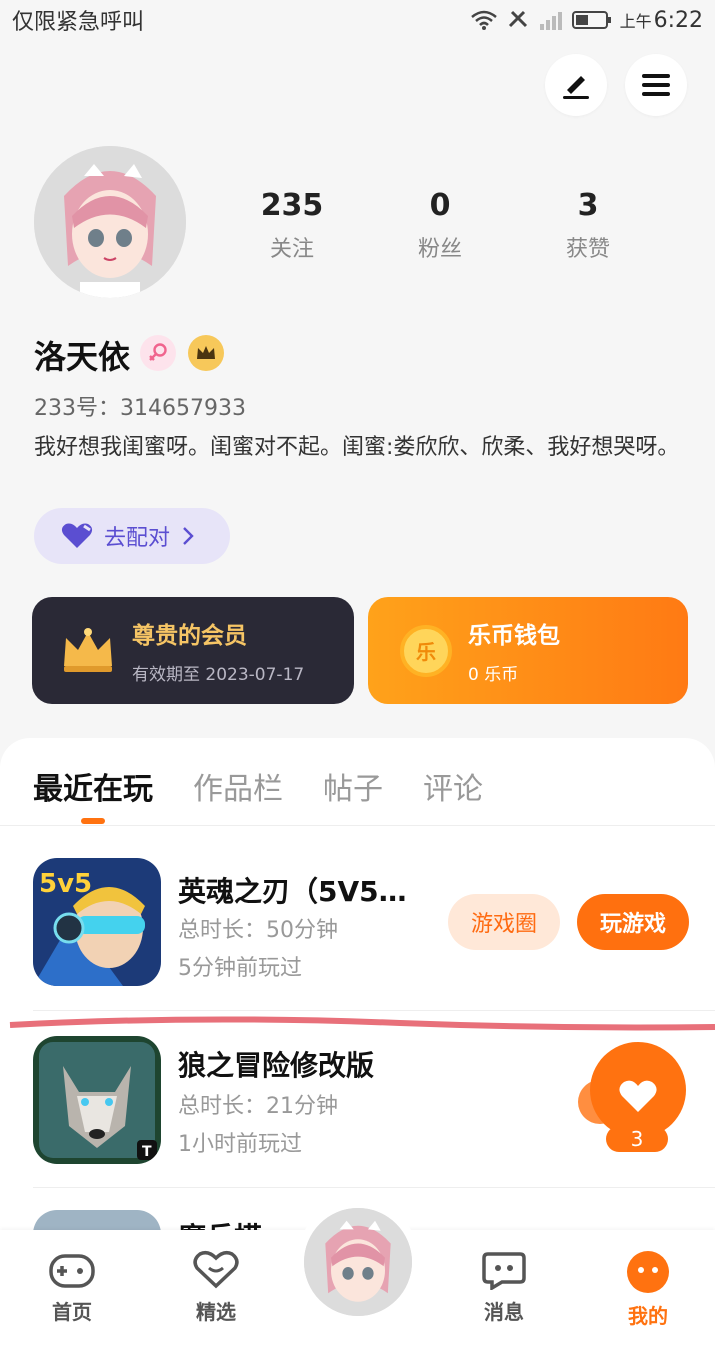  Describe the element at coordinates (240, 1144) in the screenshot. I see `game-last-played: 1小时前玩过` at that location.